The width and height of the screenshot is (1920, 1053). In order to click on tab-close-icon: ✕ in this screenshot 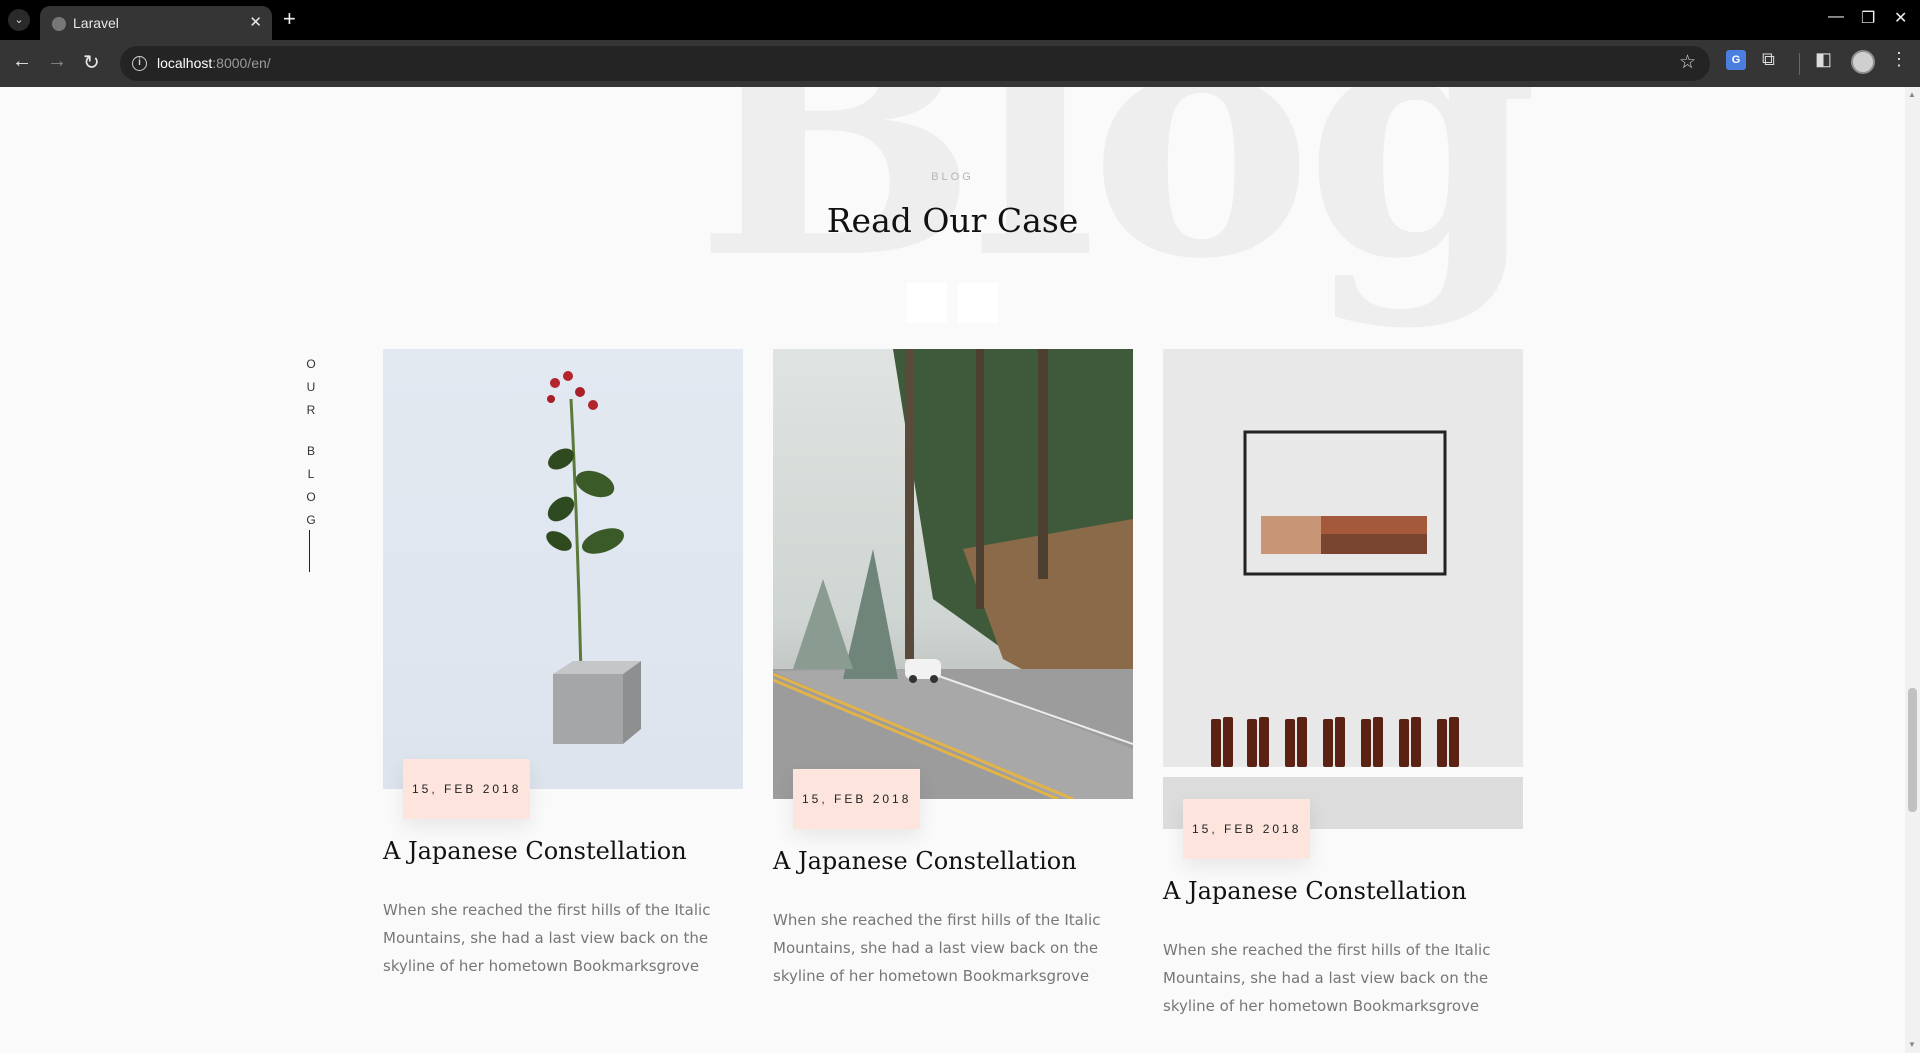, I will do `click(255, 22)`.